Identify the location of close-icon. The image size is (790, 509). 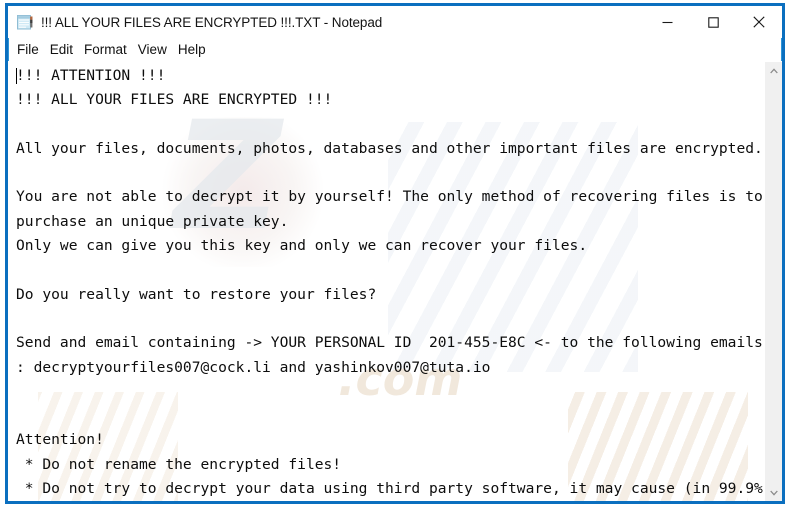
(759, 22).